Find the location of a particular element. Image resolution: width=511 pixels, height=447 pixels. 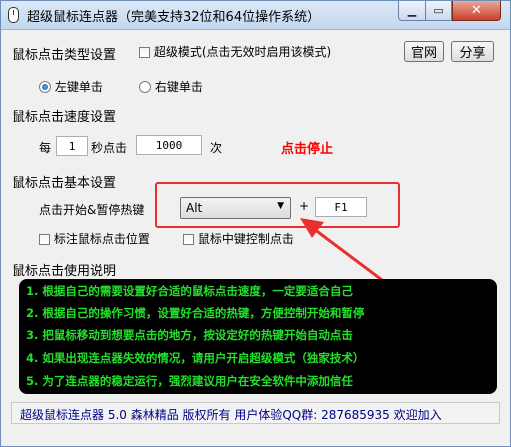

share-label: 分享 is located at coordinates (472, 53).